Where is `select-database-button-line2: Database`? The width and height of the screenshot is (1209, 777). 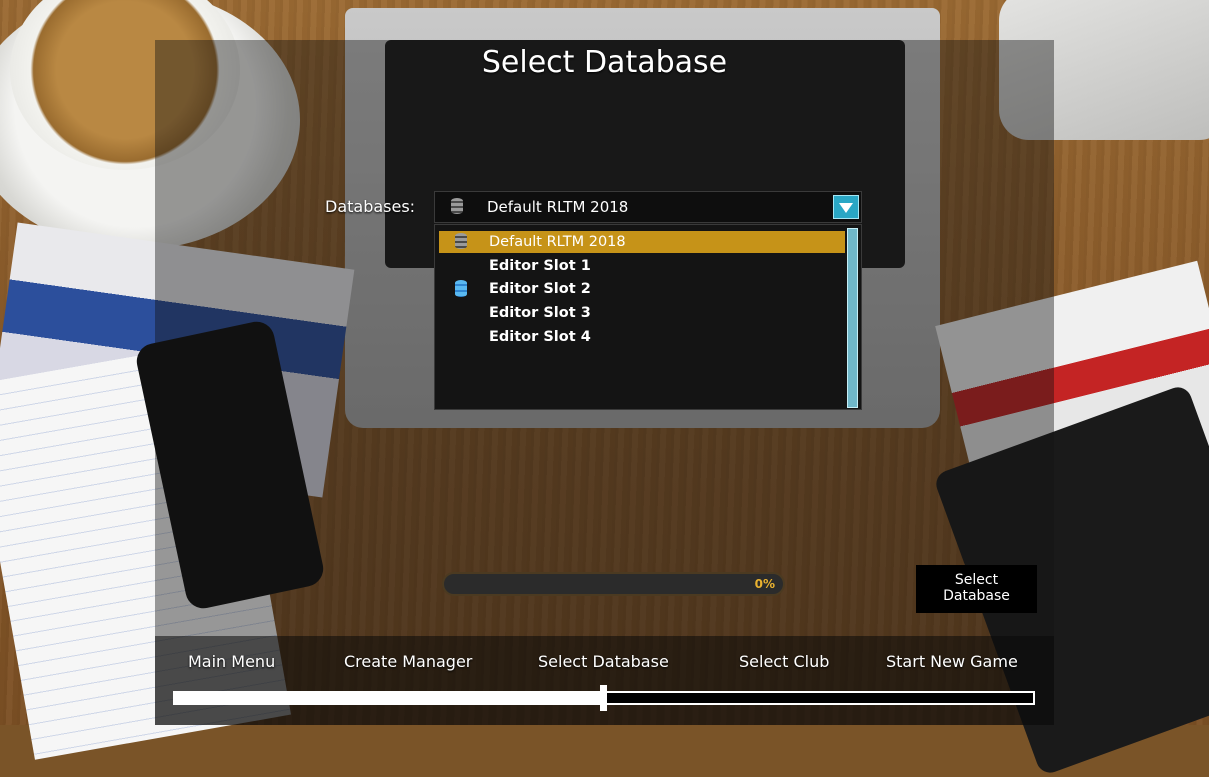
select-database-button-line2: Database is located at coordinates (976, 596).